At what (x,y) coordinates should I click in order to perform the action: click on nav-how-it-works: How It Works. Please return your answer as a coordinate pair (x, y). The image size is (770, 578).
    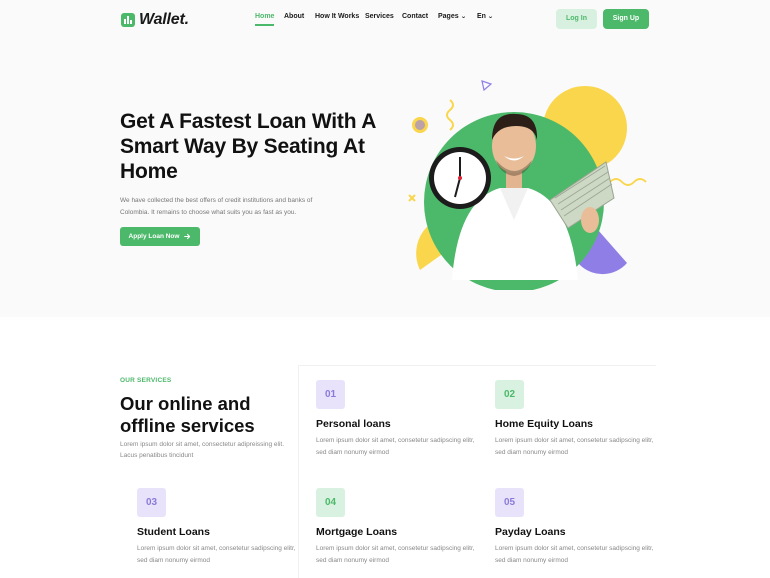
    Looking at the image, I should click on (337, 16).